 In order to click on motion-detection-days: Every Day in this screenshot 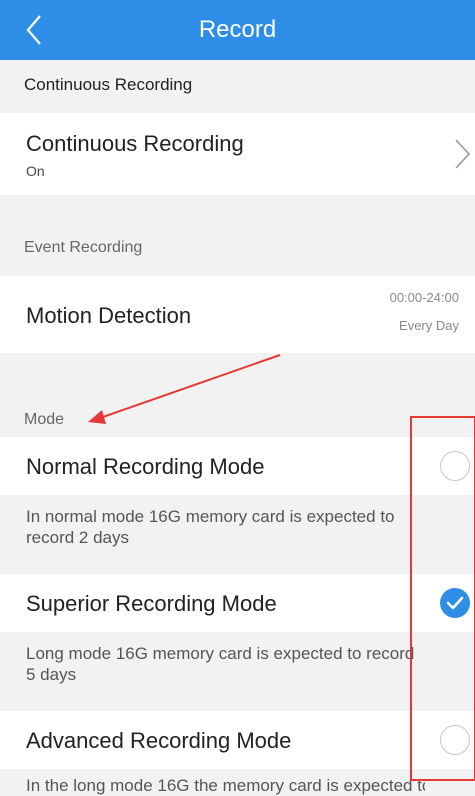, I will do `click(429, 325)`.